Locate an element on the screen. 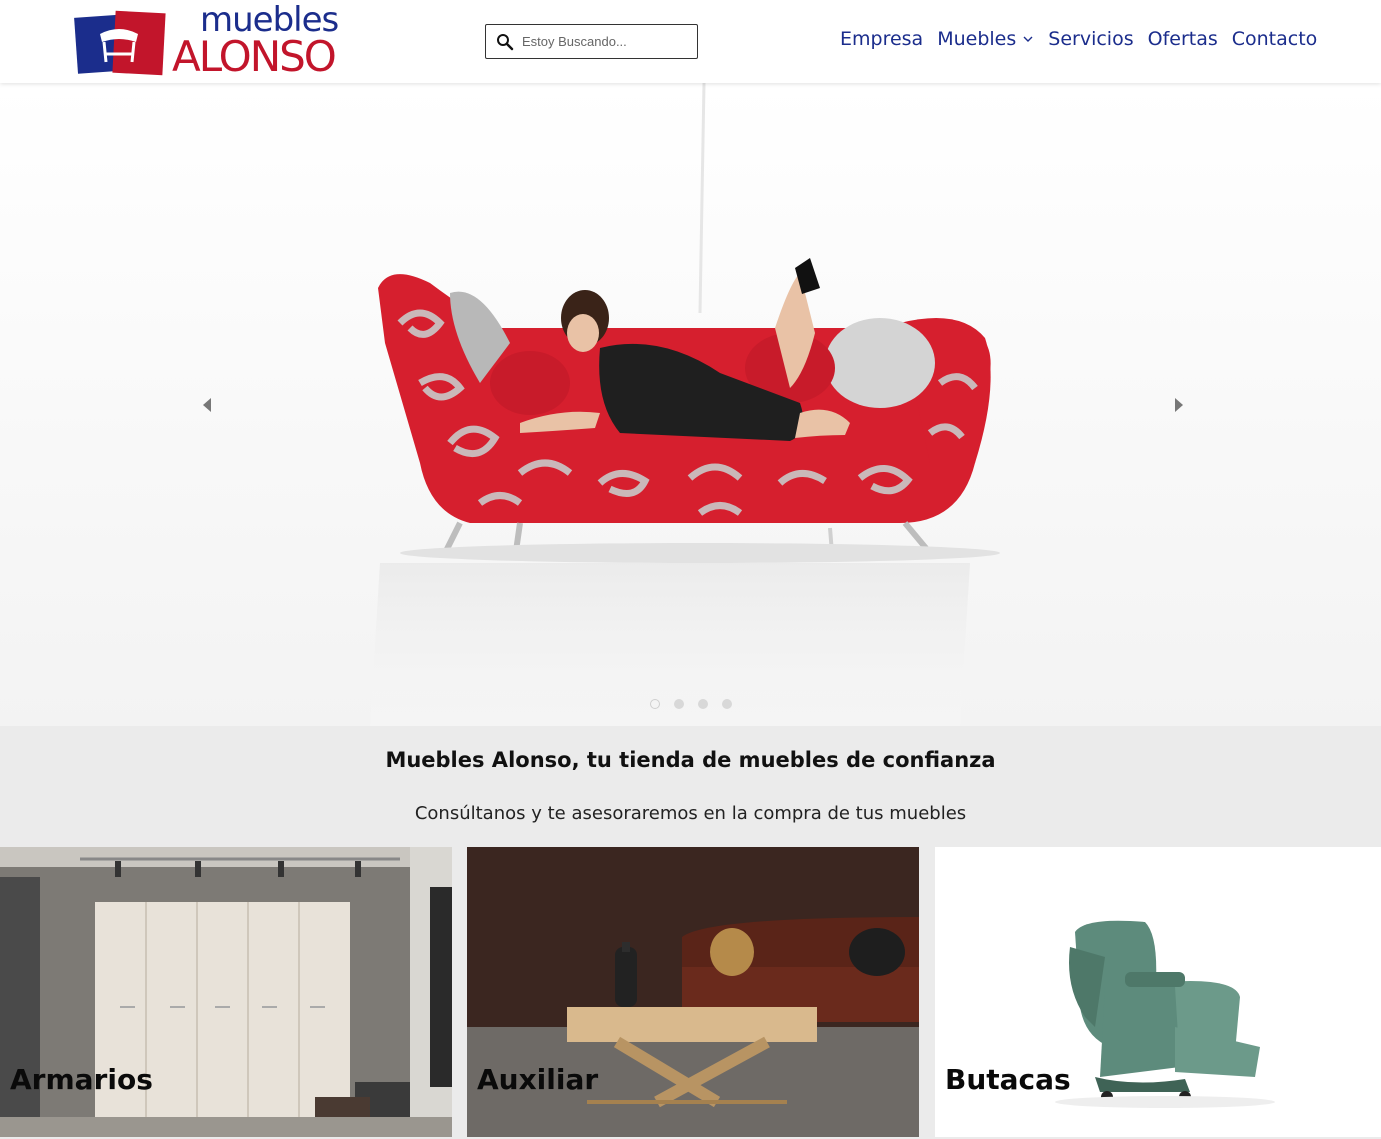 The image size is (1381, 1139). category-label: Butacas is located at coordinates (1008, 1079).